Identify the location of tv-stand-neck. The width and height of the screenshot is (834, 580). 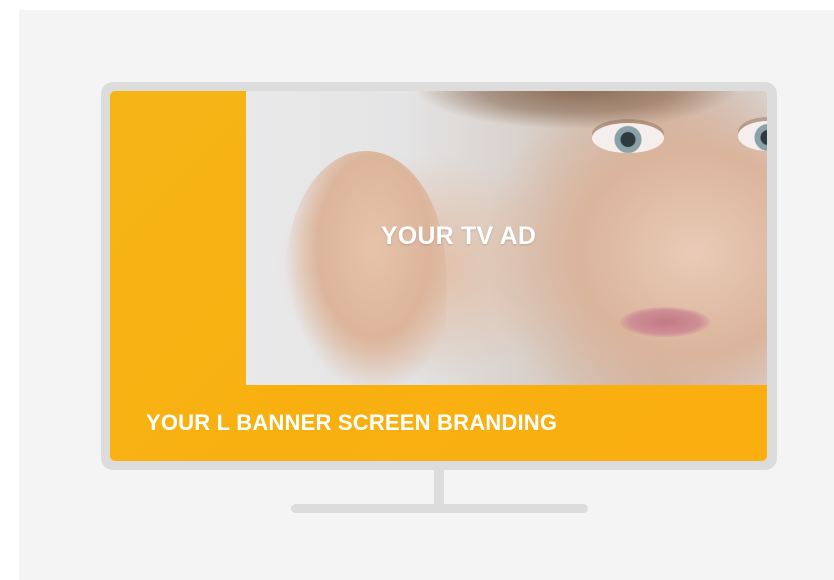
(439, 488).